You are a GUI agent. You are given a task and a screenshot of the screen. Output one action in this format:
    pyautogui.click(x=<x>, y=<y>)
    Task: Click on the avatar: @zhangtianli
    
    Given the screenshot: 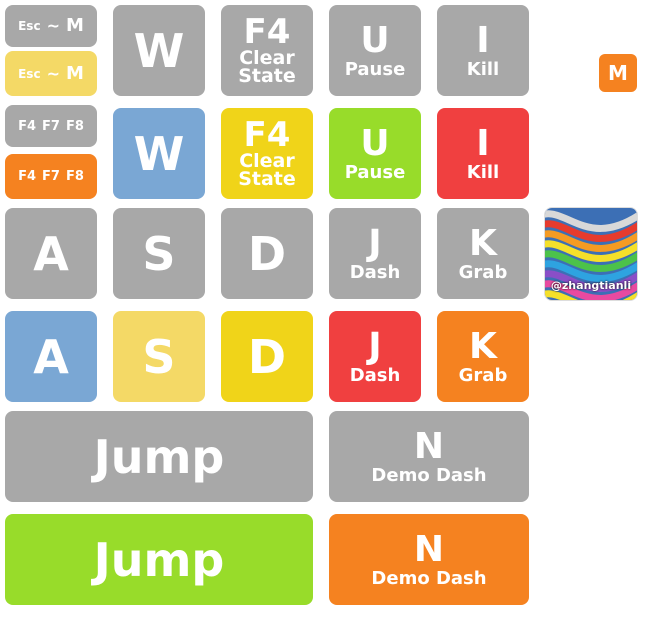 What is the action you would take?
    pyautogui.click(x=591, y=254)
    